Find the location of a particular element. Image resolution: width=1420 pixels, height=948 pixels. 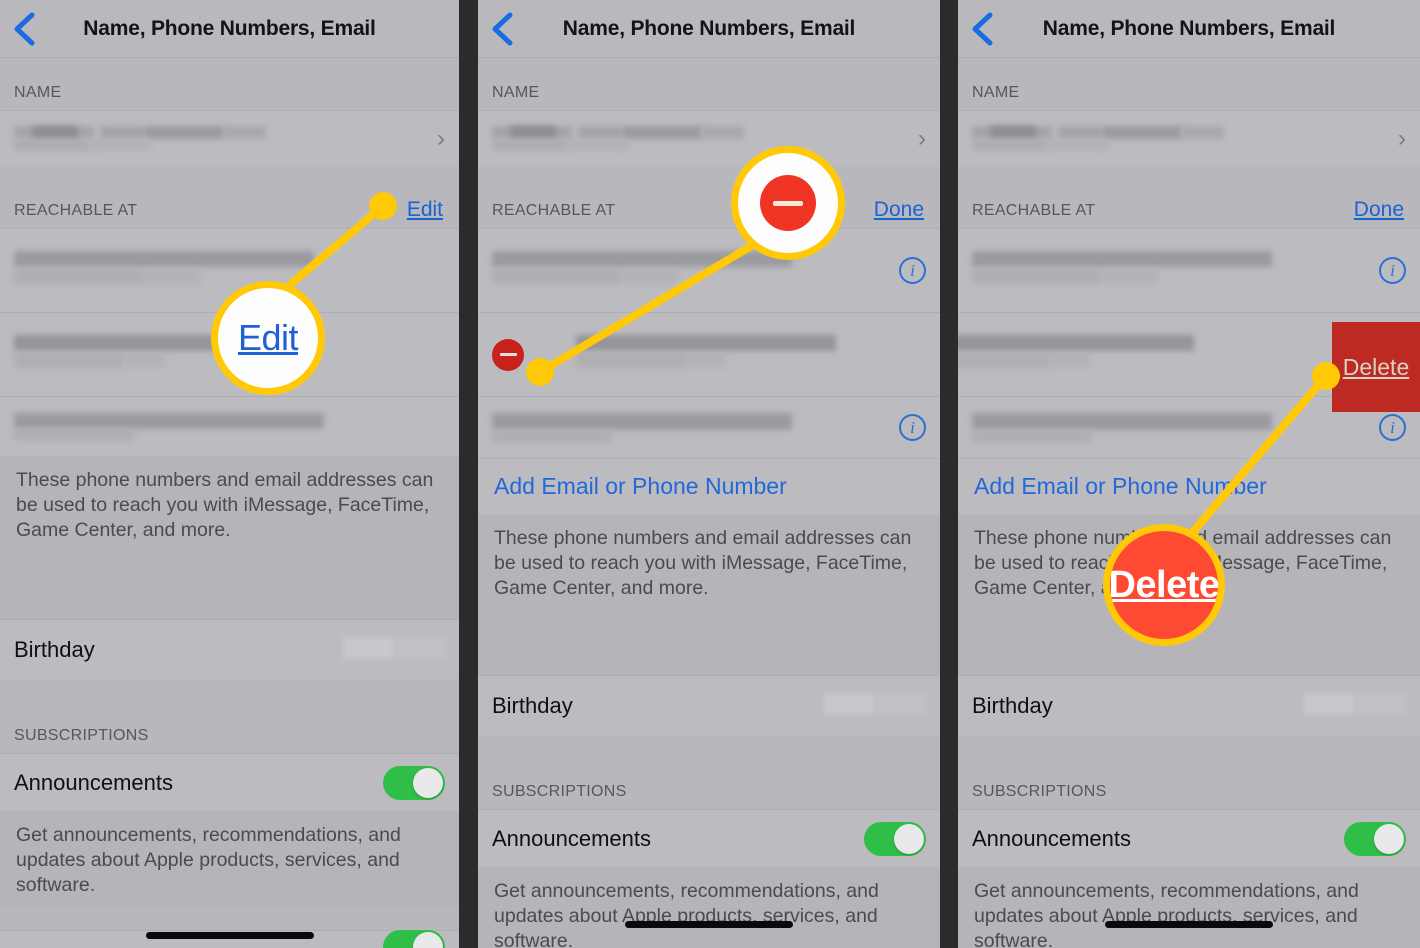

name-row-3: › is located at coordinates (1189, 138).